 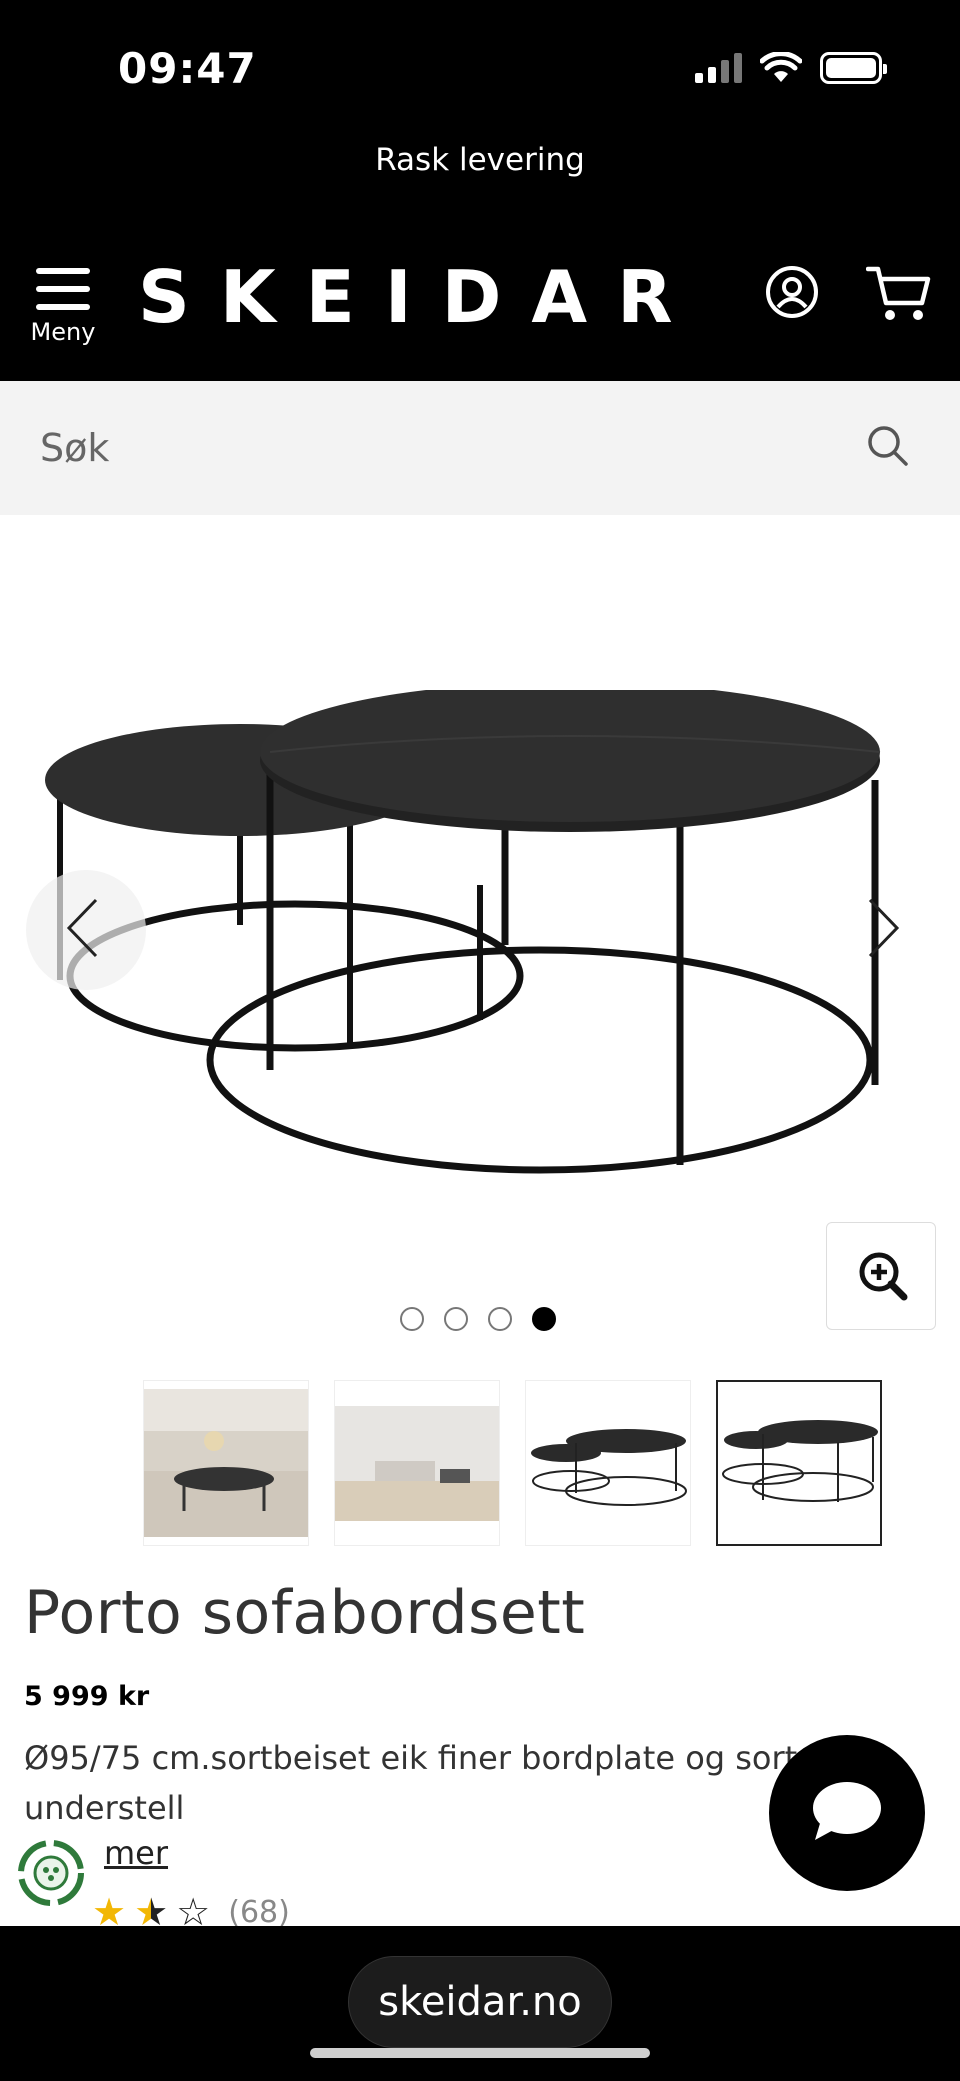 What do you see at coordinates (512, 1463) in the screenshot?
I see `thumbnail-strip` at bounding box center [512, 1463].